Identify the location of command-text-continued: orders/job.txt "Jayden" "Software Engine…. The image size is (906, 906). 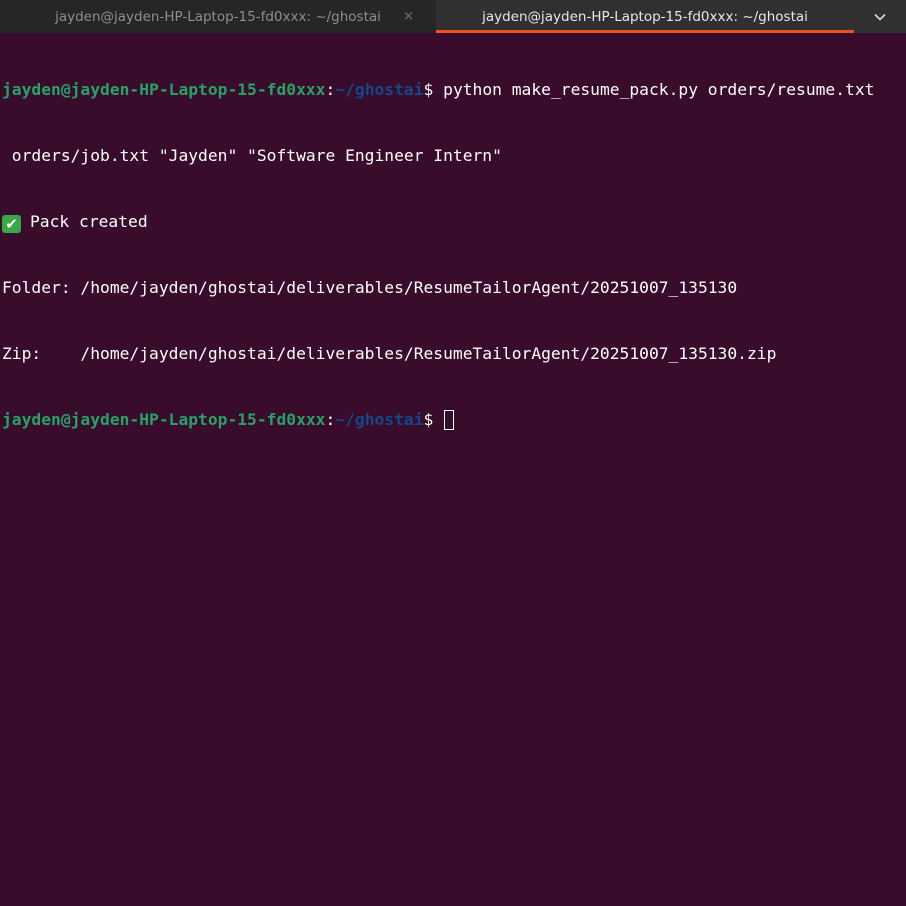
(252, 155).